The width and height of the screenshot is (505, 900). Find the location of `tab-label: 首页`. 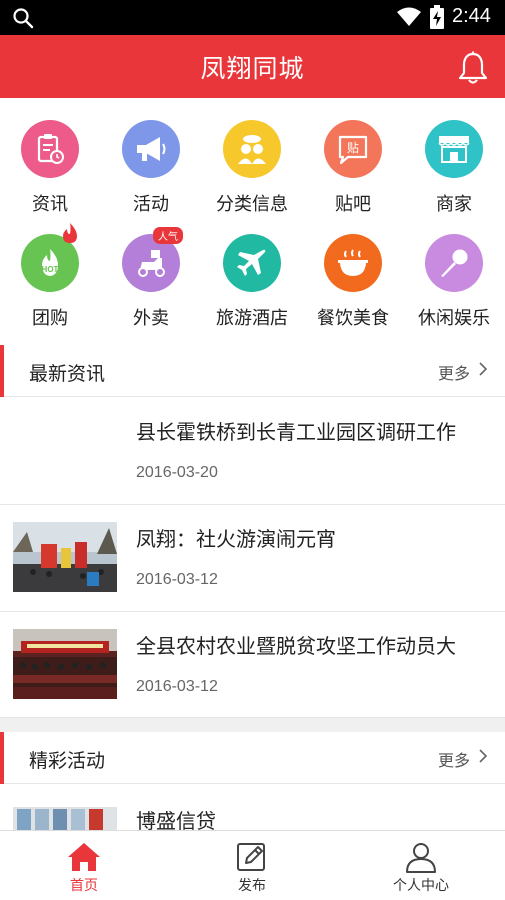

tab-label: 首页 is located at coordinates (84, 886).